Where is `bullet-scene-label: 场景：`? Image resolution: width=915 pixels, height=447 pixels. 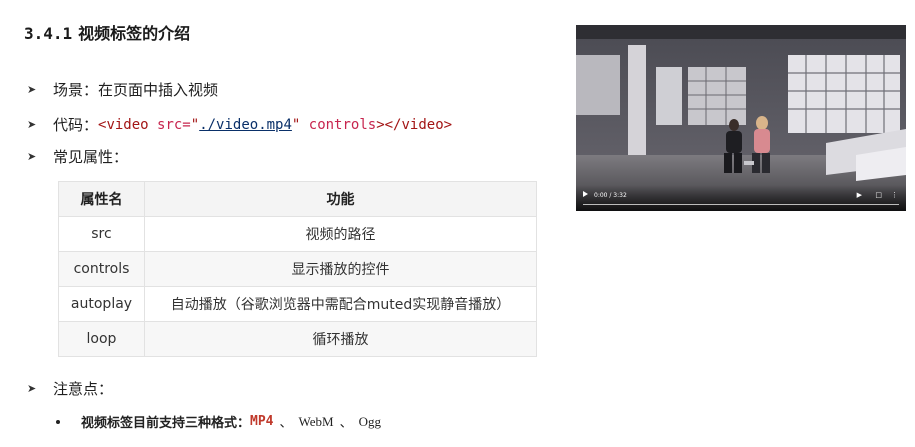 bullet-scene-label: 场景： is located at coordinates (76, 90).